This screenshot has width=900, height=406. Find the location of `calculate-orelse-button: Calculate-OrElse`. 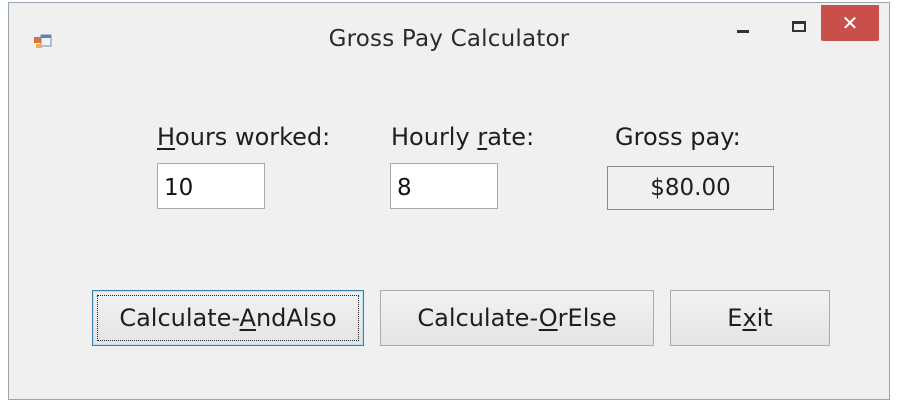

calculate-orelse-button: Calculate-OrElse is located at coordinates (517, 318).